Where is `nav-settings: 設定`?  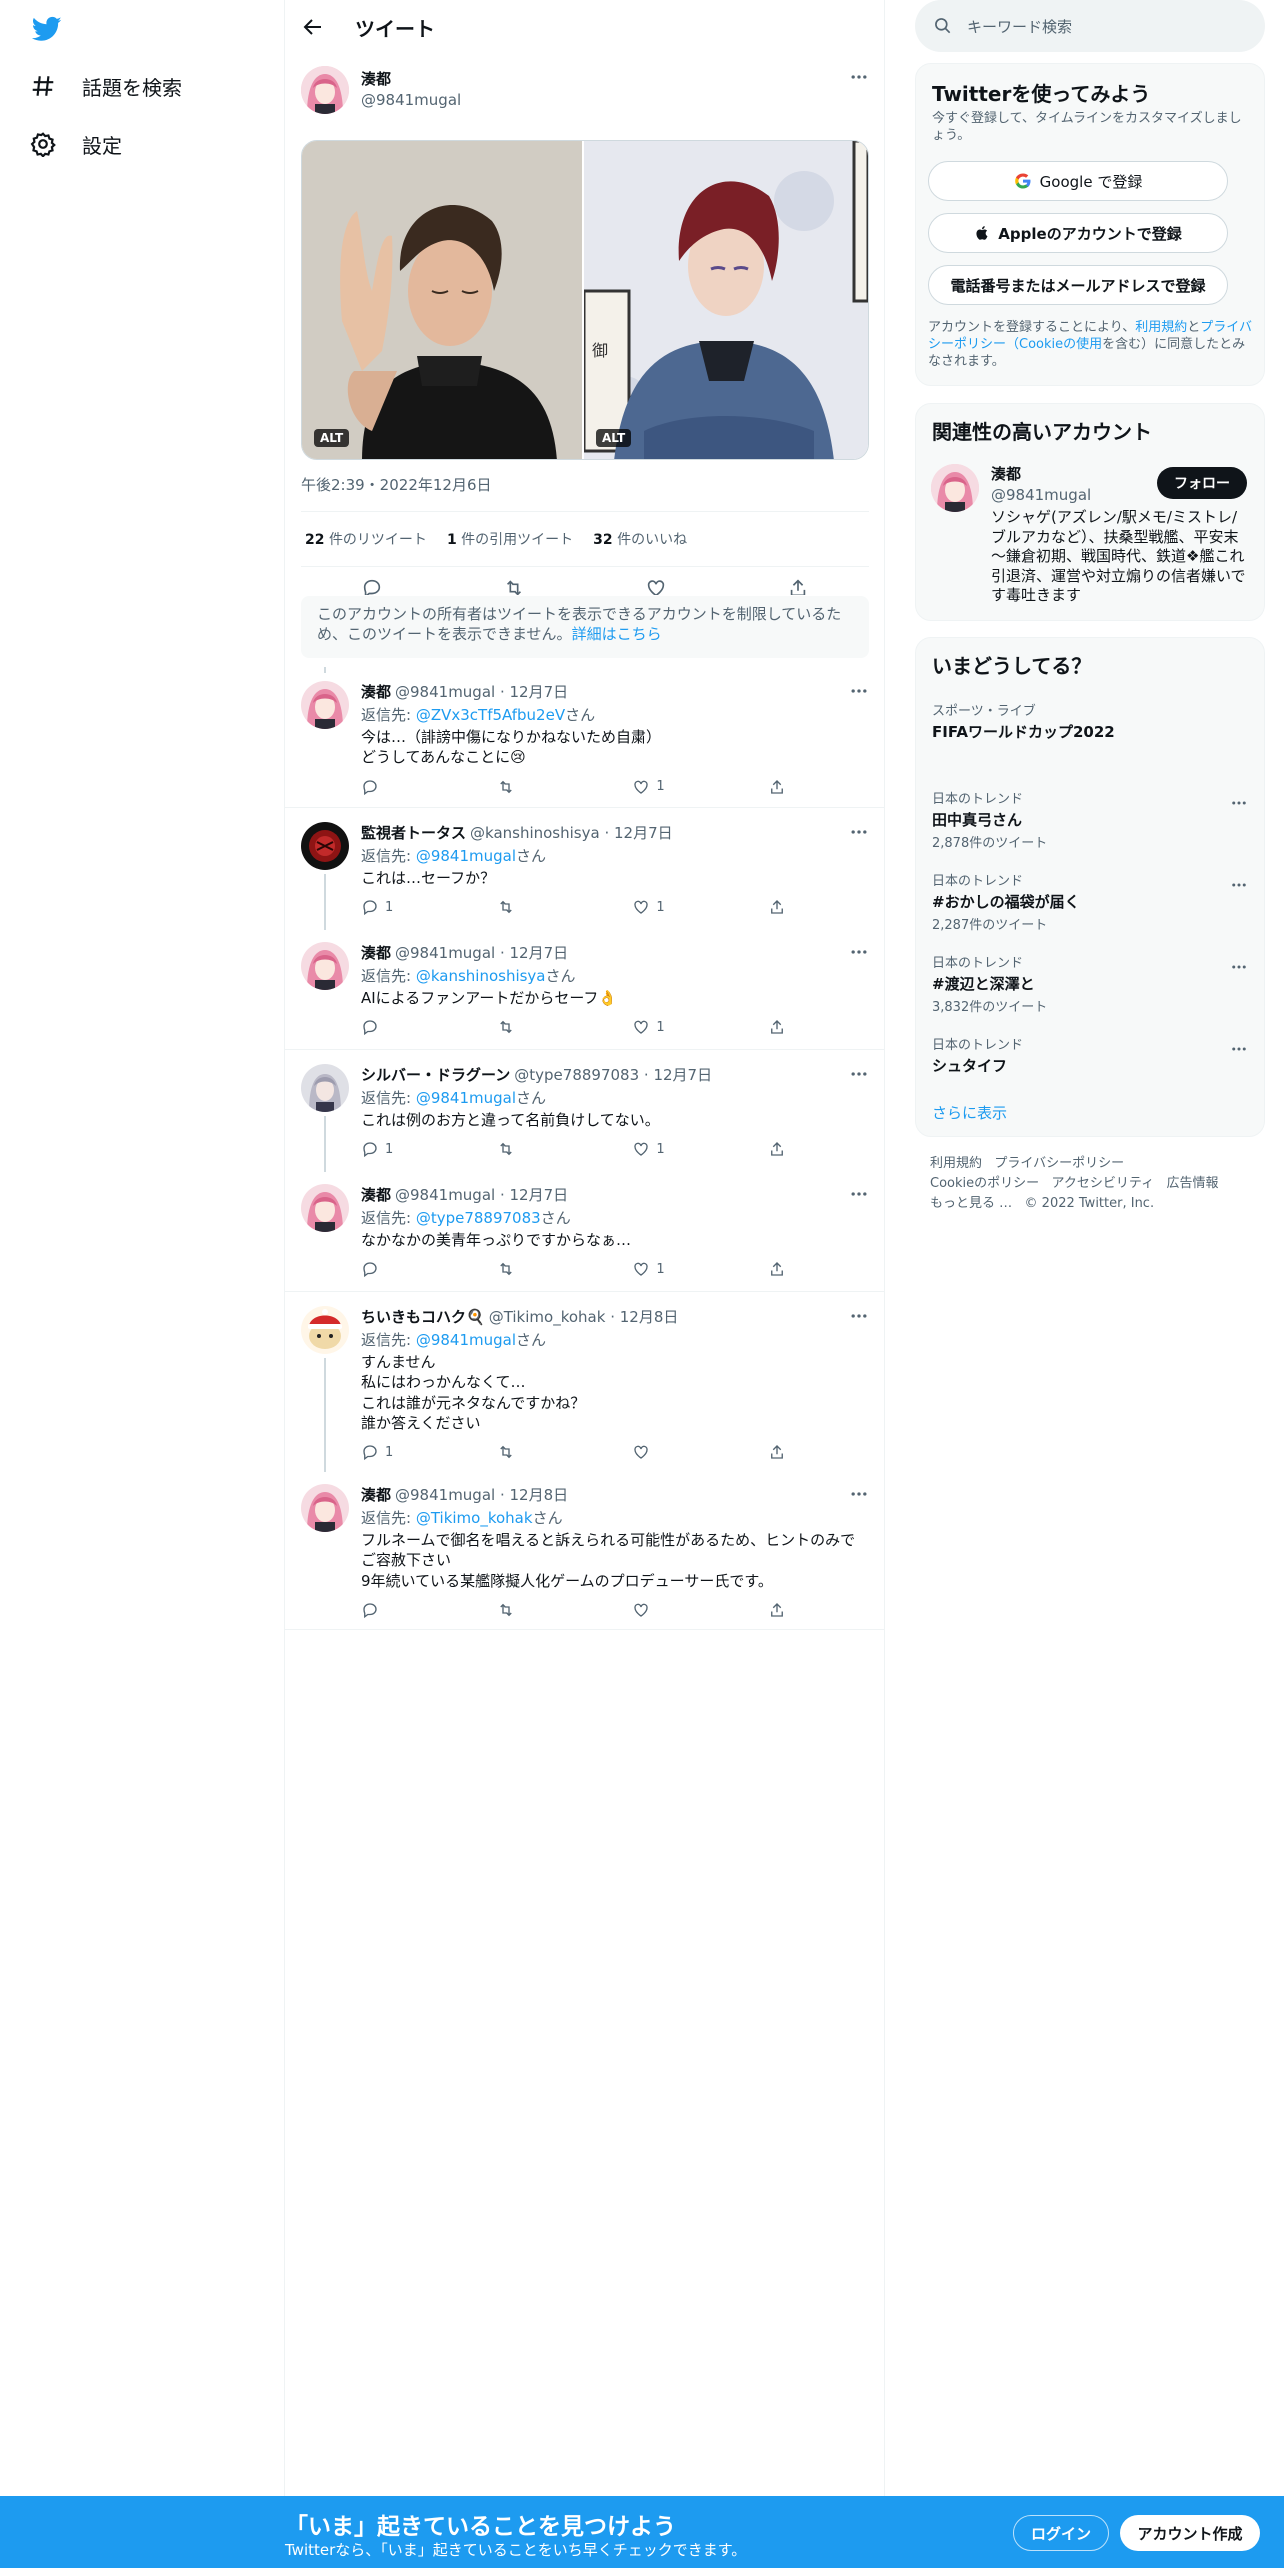
nav-settings: 設定 is located at coordinates (76, 144).